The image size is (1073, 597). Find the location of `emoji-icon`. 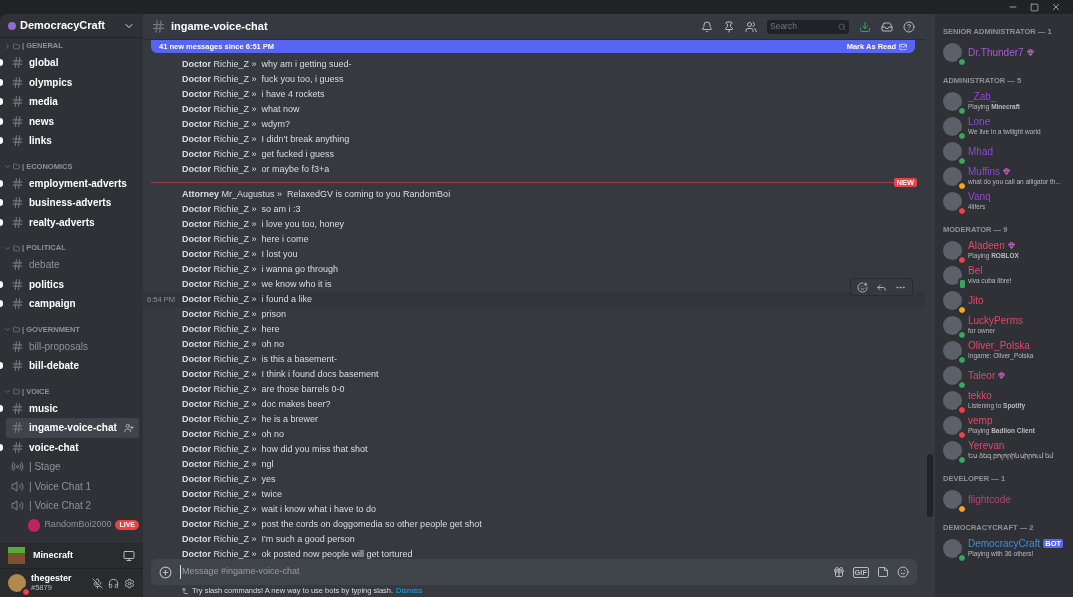

emoji-icon is located at coordinates (903, 572).